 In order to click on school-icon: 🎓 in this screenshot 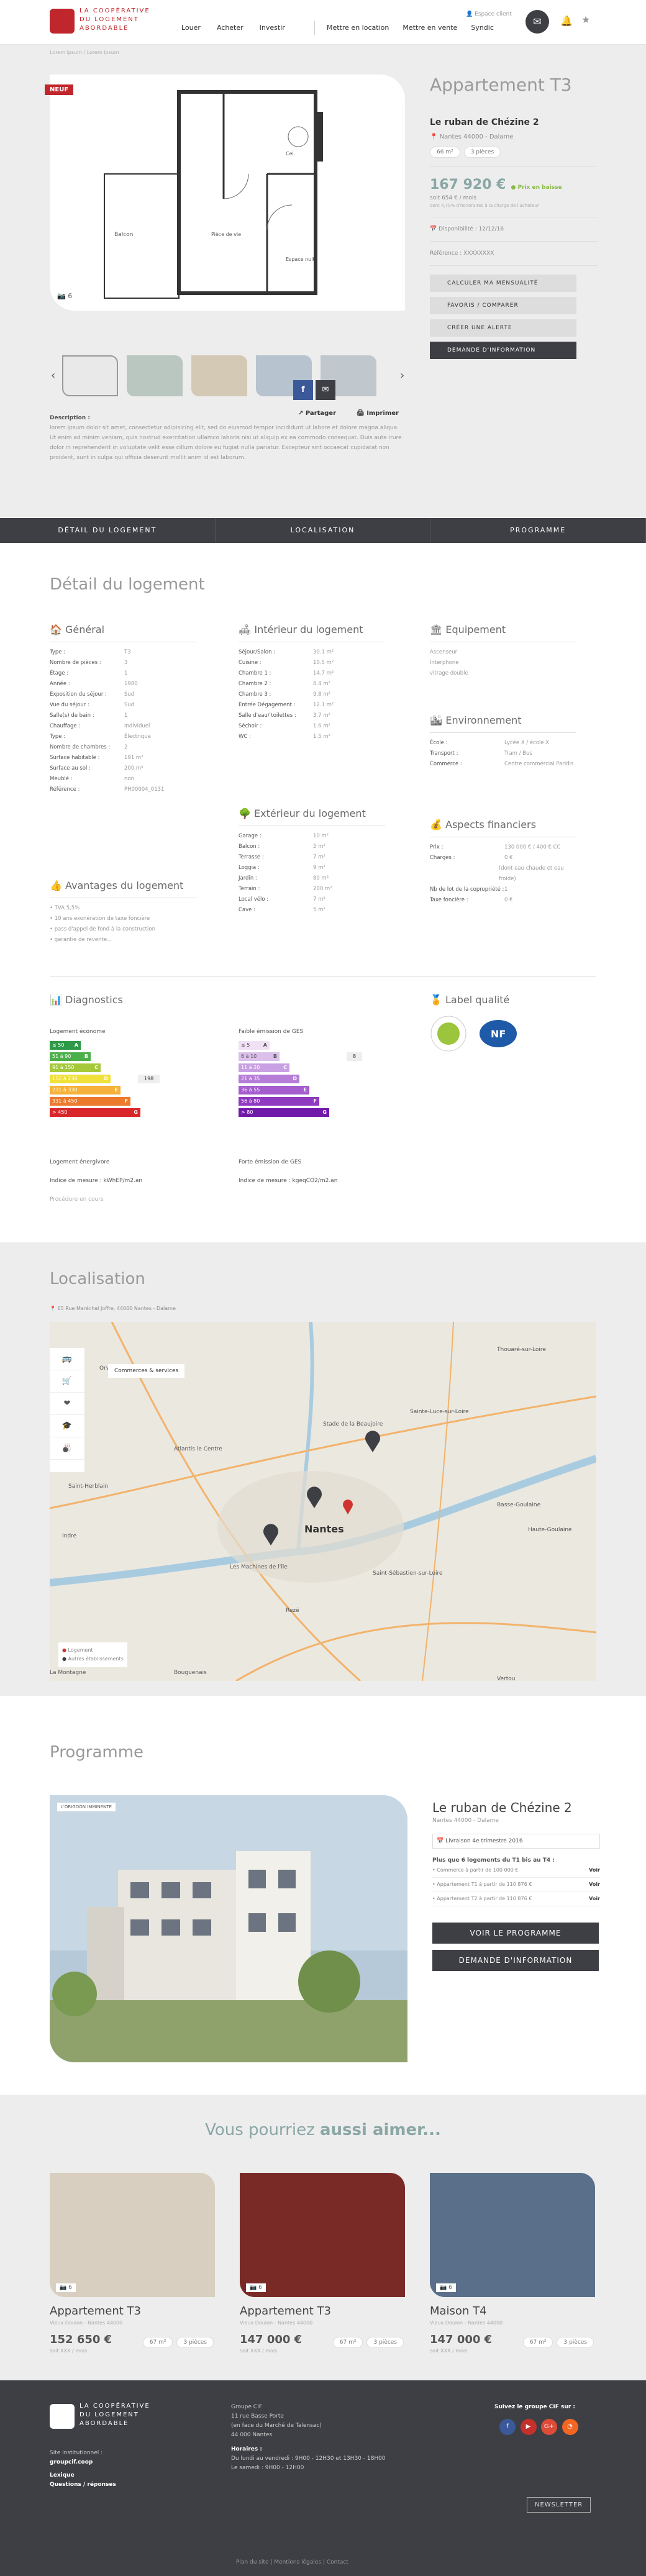, I will do `click(67, 1426)`.